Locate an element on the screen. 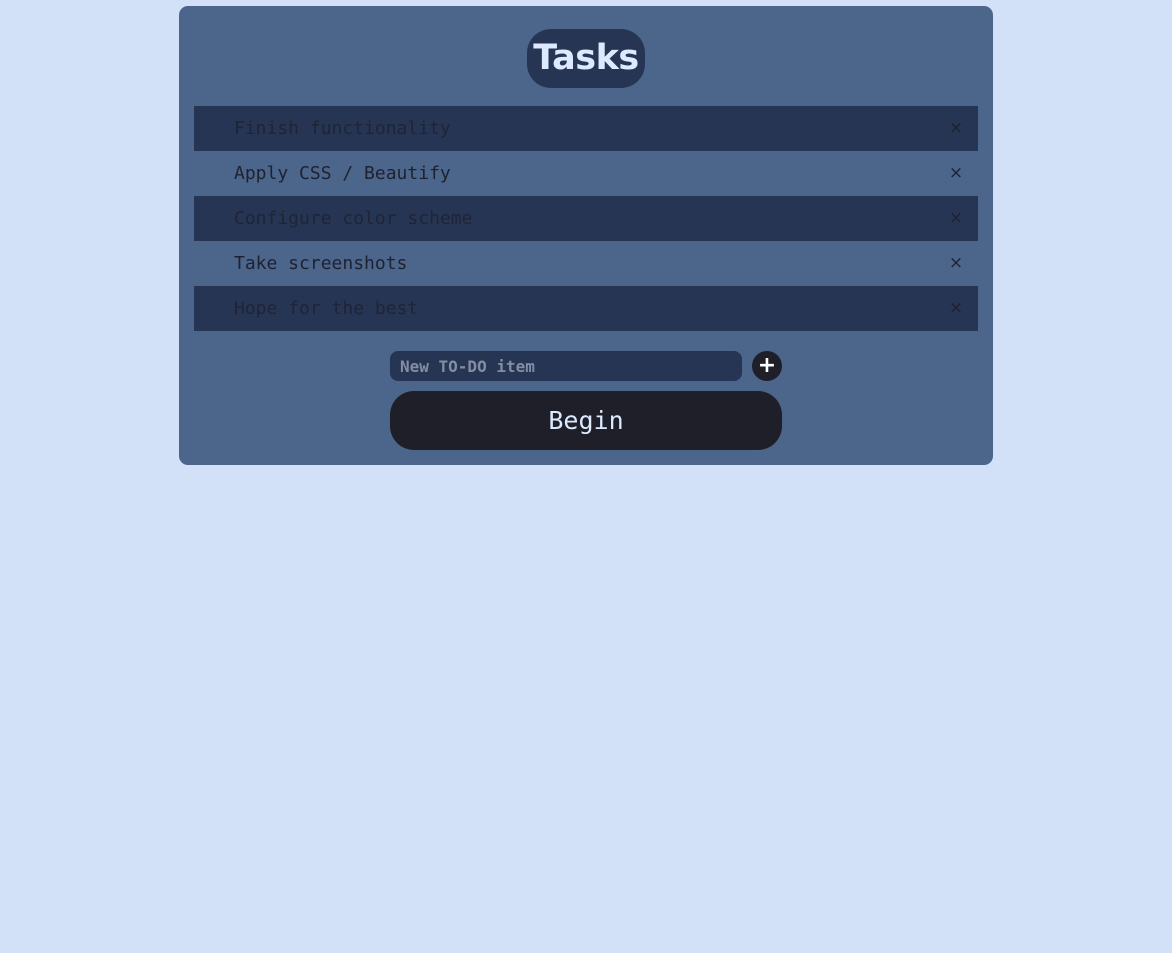 This screenshot has height=953, width=1172. task-row: Configure color scheme × is located at coordinates (586, 218).